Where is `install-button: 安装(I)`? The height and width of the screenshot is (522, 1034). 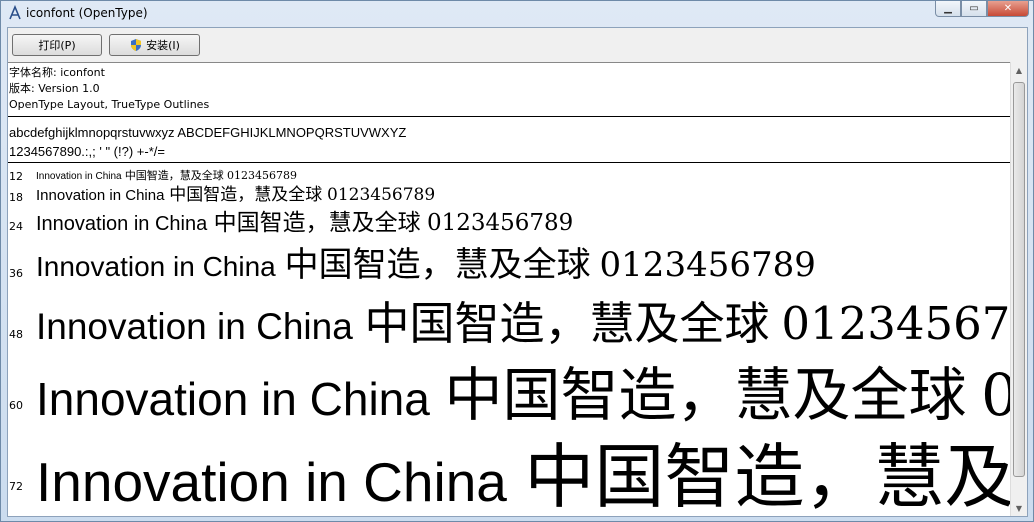
install-button: 安装(I) is located at coordinates (154, 45).